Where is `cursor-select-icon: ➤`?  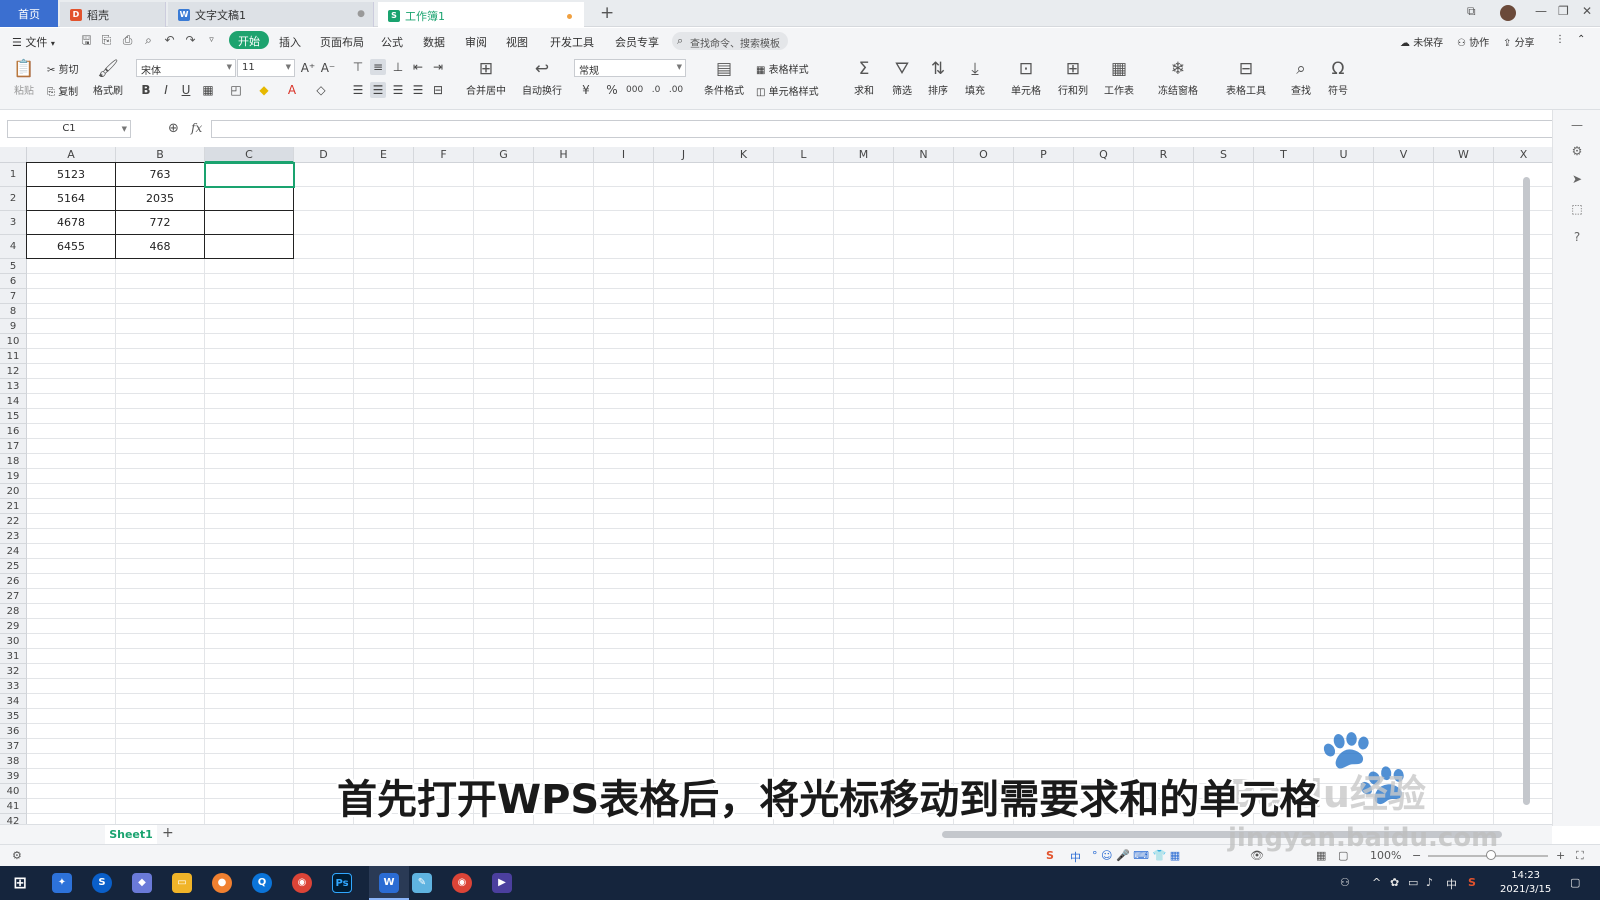
cursor-select-icon: ➤ is located at coordinates (1577, 180).